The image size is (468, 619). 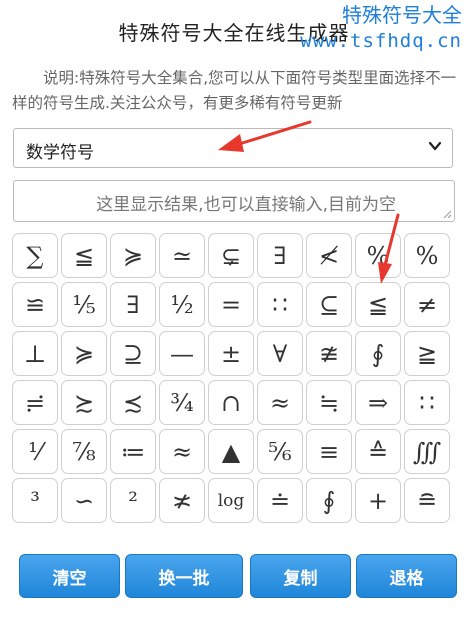 What do you see at coordinates (280, 500) in the screenshot?
I see `symbol-cell: ≐` at bounding box center [280, 500].